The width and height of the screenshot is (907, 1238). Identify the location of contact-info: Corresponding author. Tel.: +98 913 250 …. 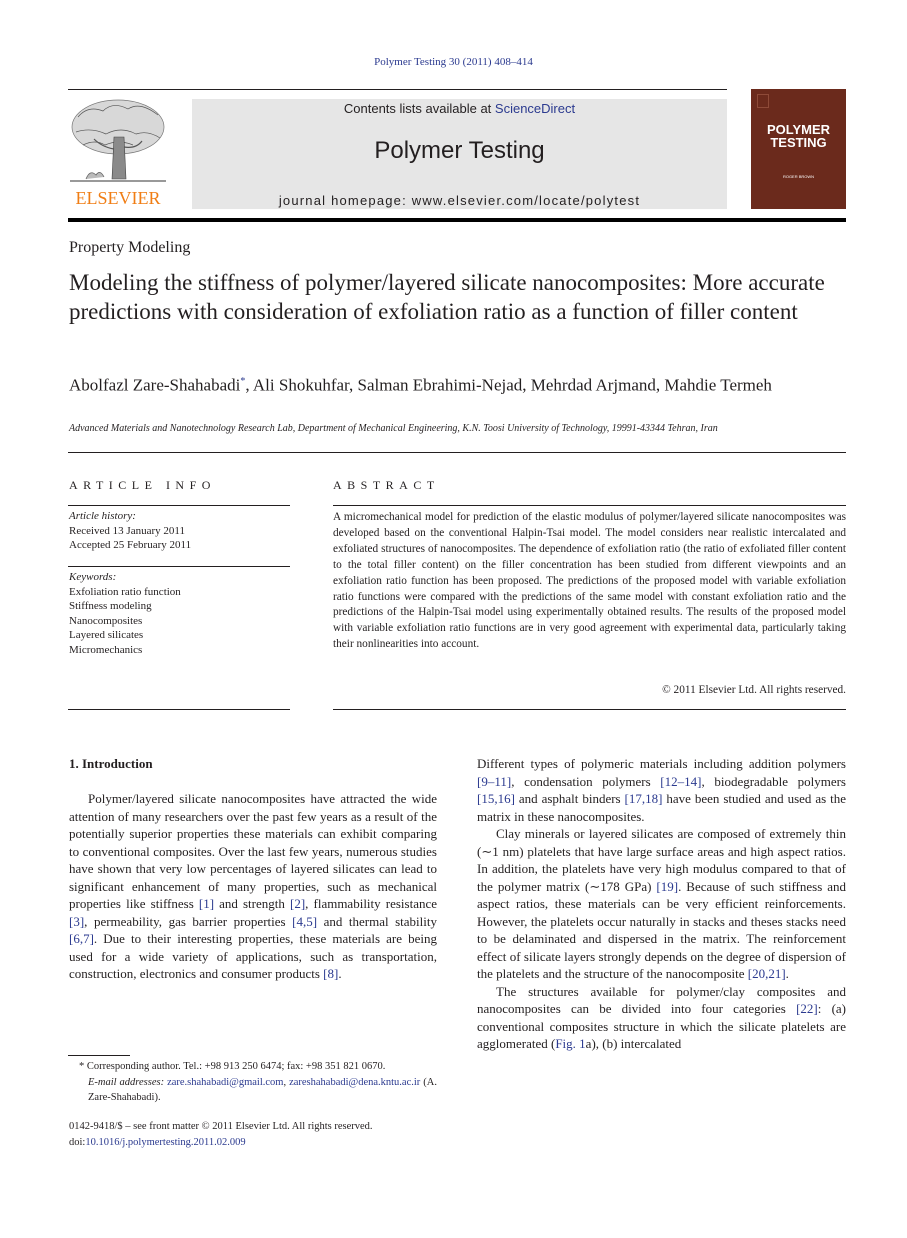
(235, 1066).